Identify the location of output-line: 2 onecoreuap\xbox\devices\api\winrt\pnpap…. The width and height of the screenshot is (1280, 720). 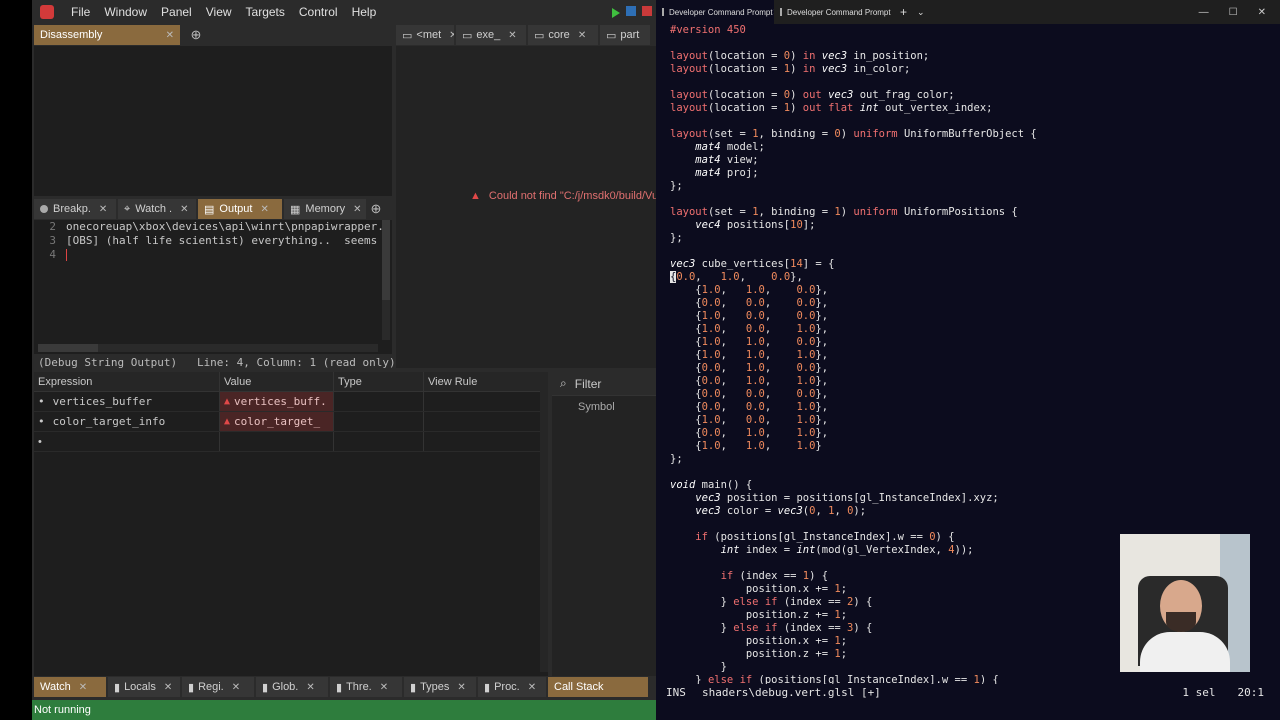
(213, 227).